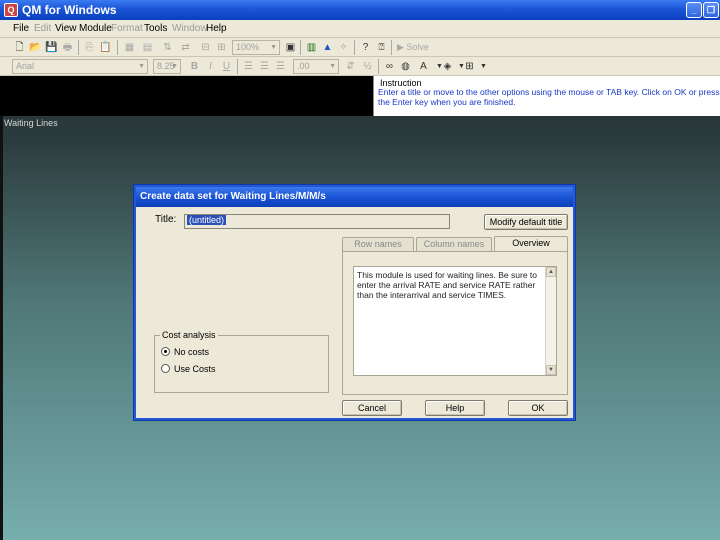 The height and width of the screenshot is (540, 720). What do you see at coordinates (455, 408) in the screenshot?
I see `help-button: Help` at bounding box center [455, 408].